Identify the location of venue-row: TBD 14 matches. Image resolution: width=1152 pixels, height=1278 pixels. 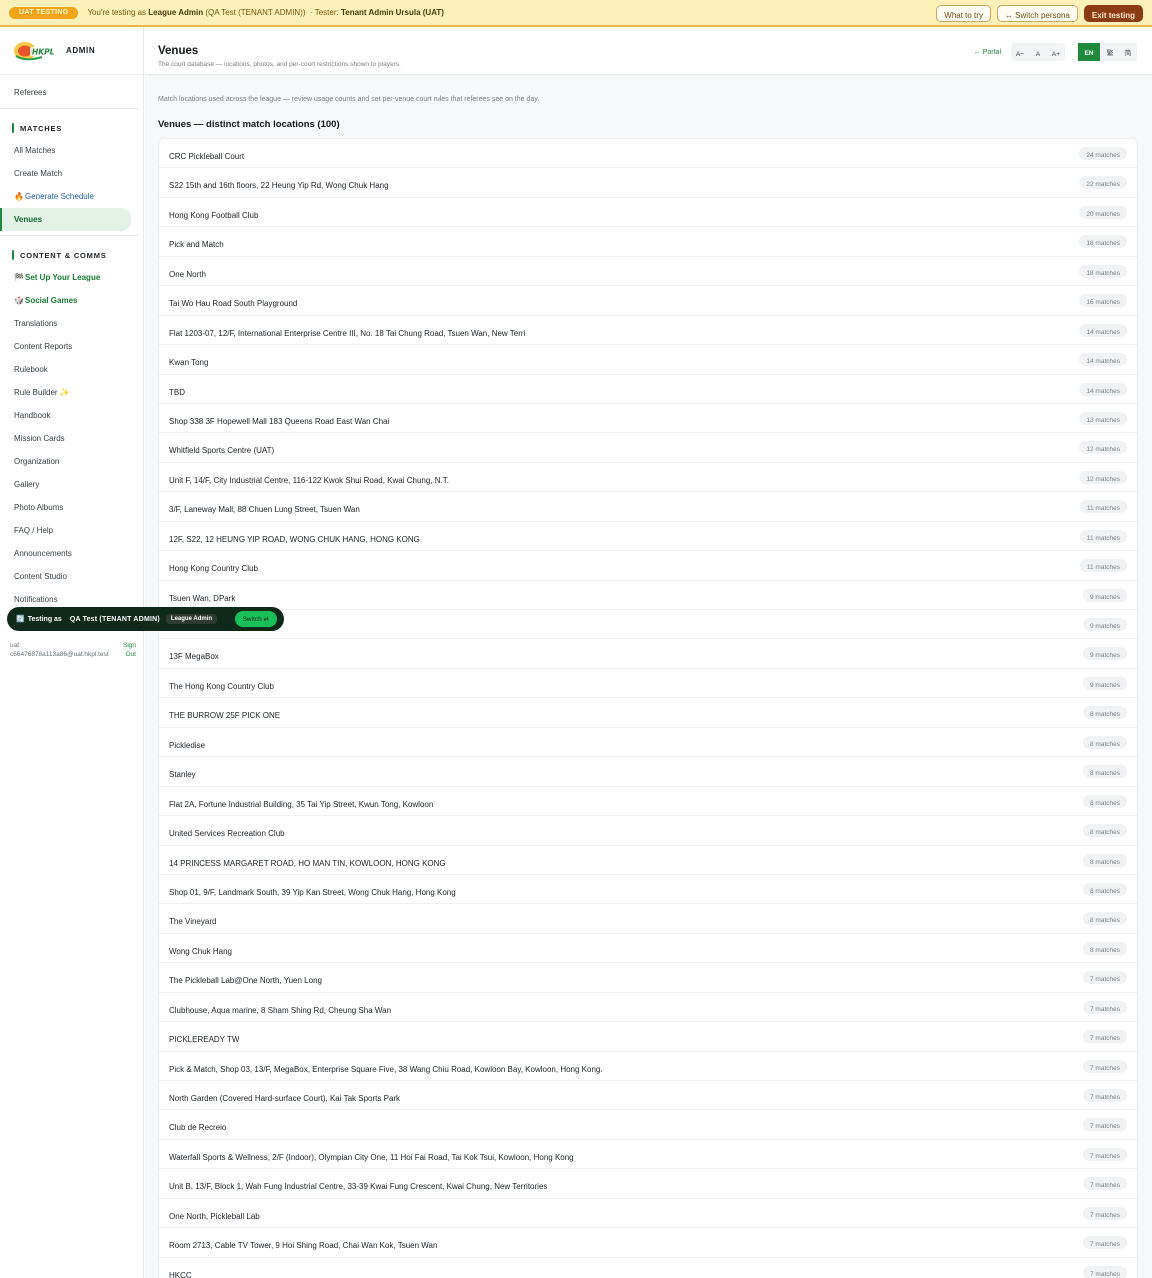
(648, 389).